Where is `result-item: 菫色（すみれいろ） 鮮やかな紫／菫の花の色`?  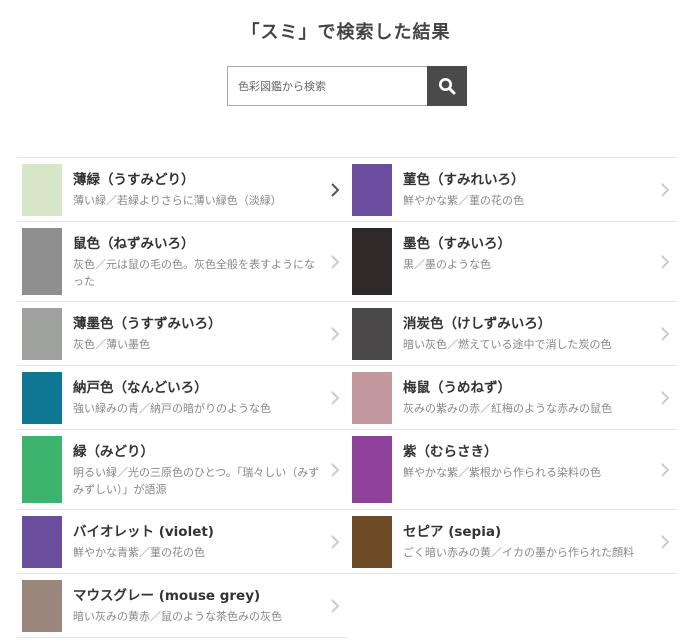
result-item: 菫色（すみれいろ） 鮮やかな紫／菫の花の色 is located at coordinates (512, 190).